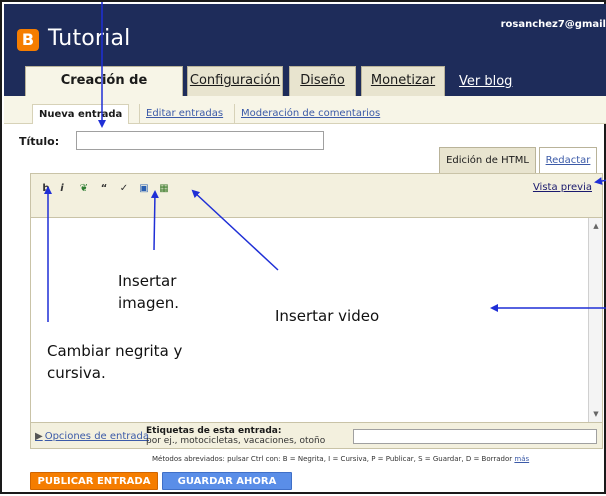 Image resolution: width=606 pixels, height=496 pixels. Describe the element at coordinates (227, 481) in the screenshot. I see `save-now-button: GUARDAR AHORA` at that location.